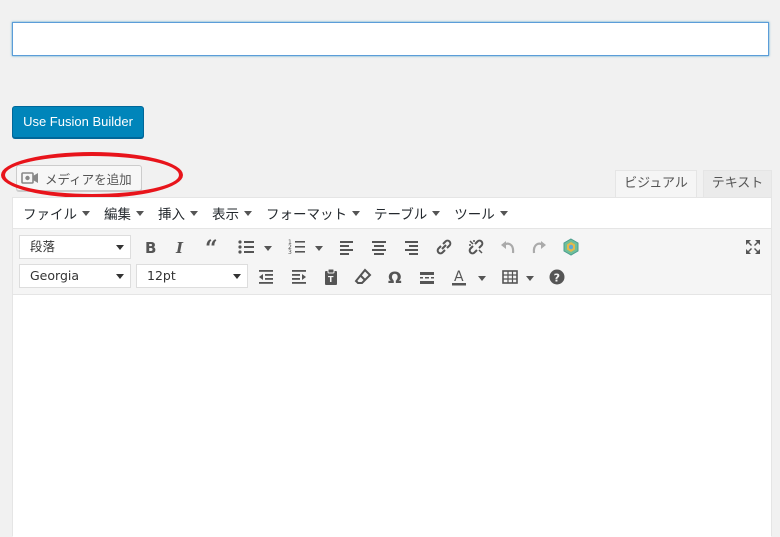  What do you see at coordinates (306, 215) in the screenshot?
I see `menu-format-label: フォーマット` at bounding box center [306, 215].